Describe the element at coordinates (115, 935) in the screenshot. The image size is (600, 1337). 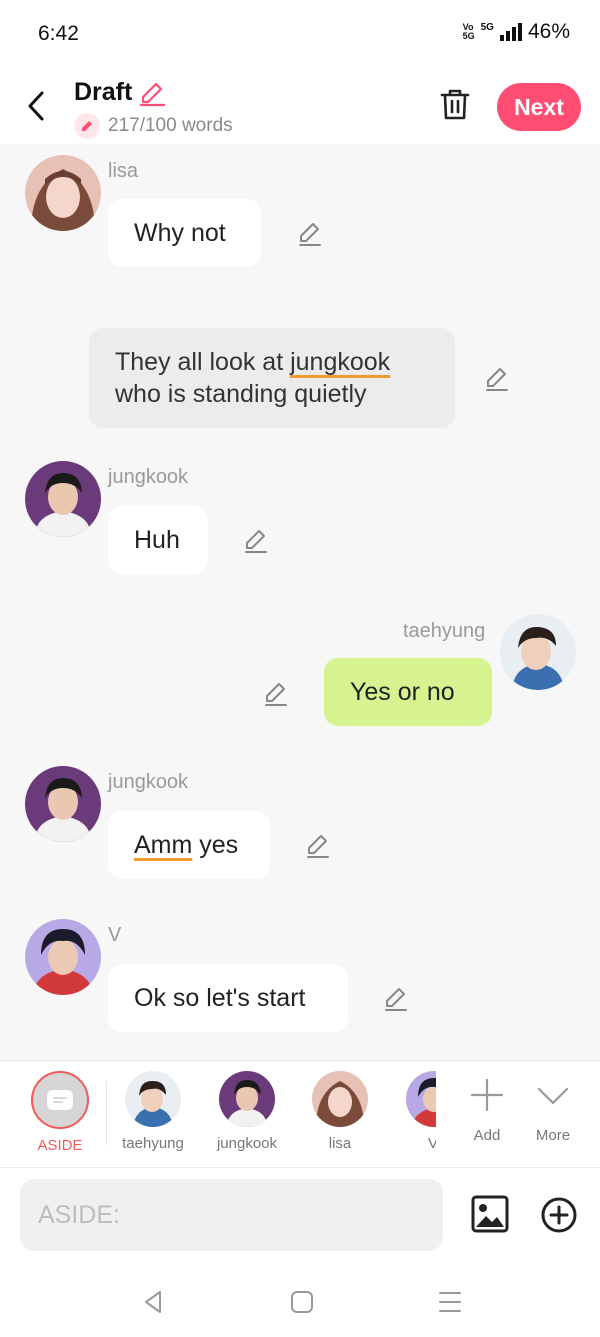
I see `sender-name: V` at that location.